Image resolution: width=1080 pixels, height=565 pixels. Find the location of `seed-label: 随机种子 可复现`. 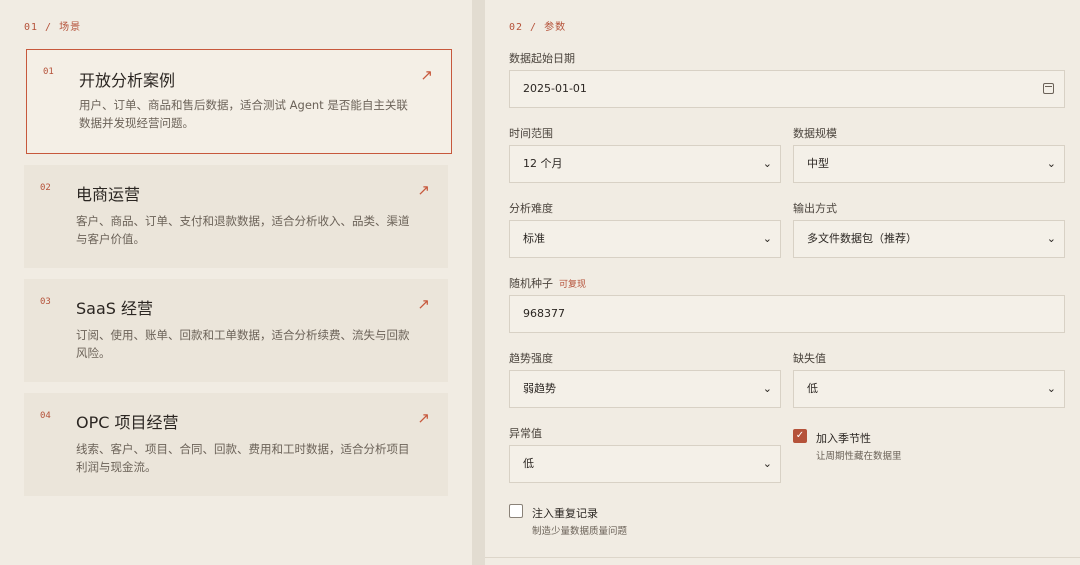

seed-label: 随机种子 可复现 is located at coordinates (547, 283).